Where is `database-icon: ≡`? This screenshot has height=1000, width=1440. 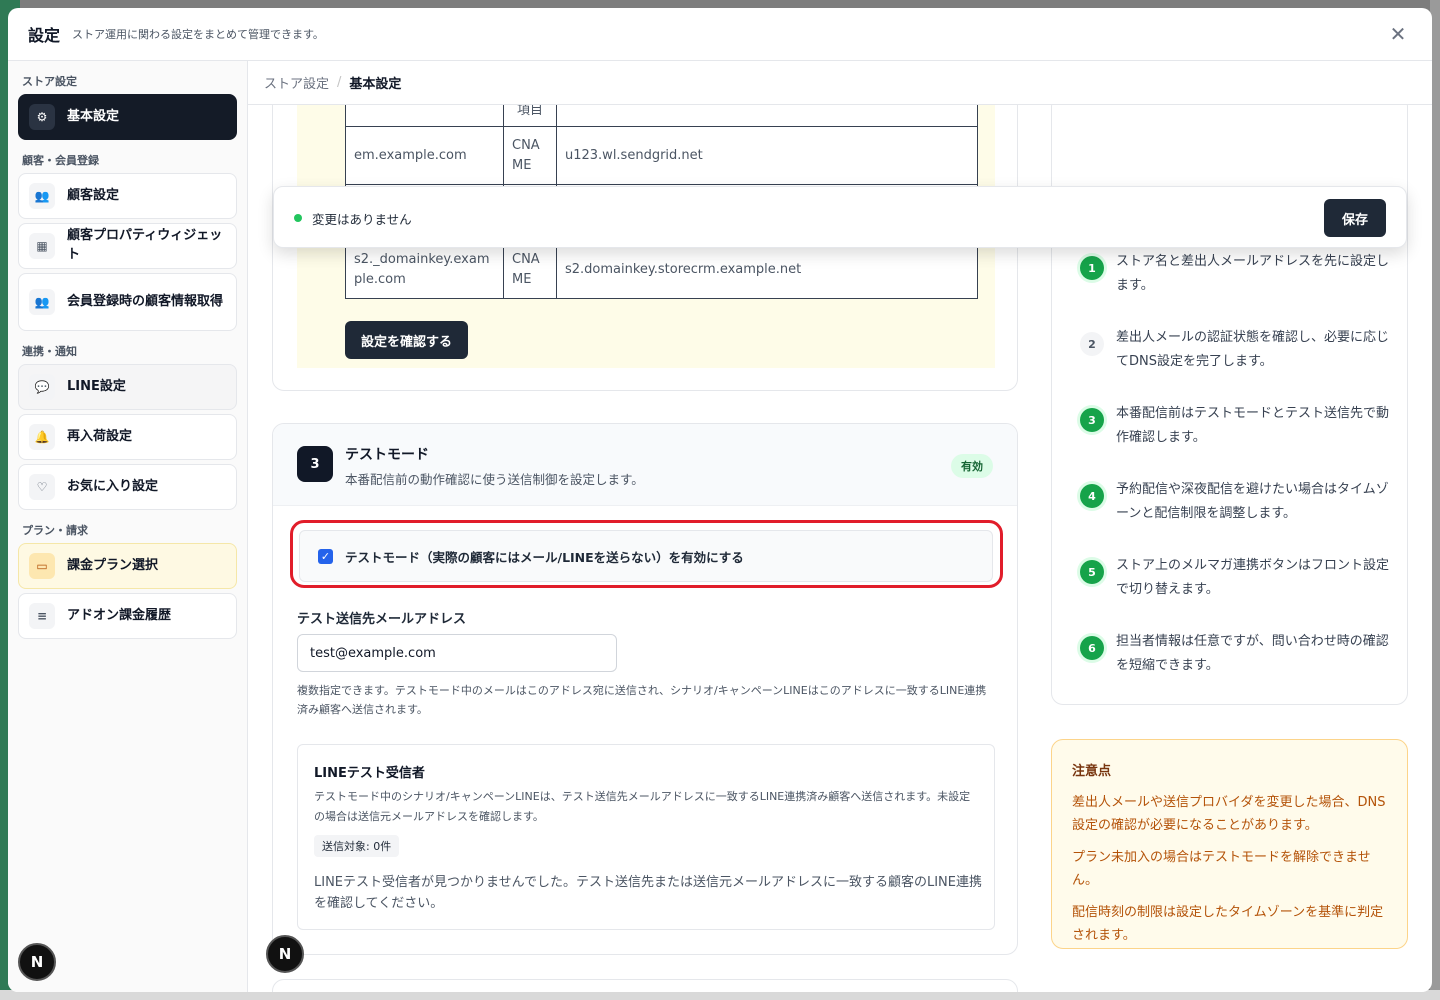 database-icon: ≡ is located at coordinates (42, 616).